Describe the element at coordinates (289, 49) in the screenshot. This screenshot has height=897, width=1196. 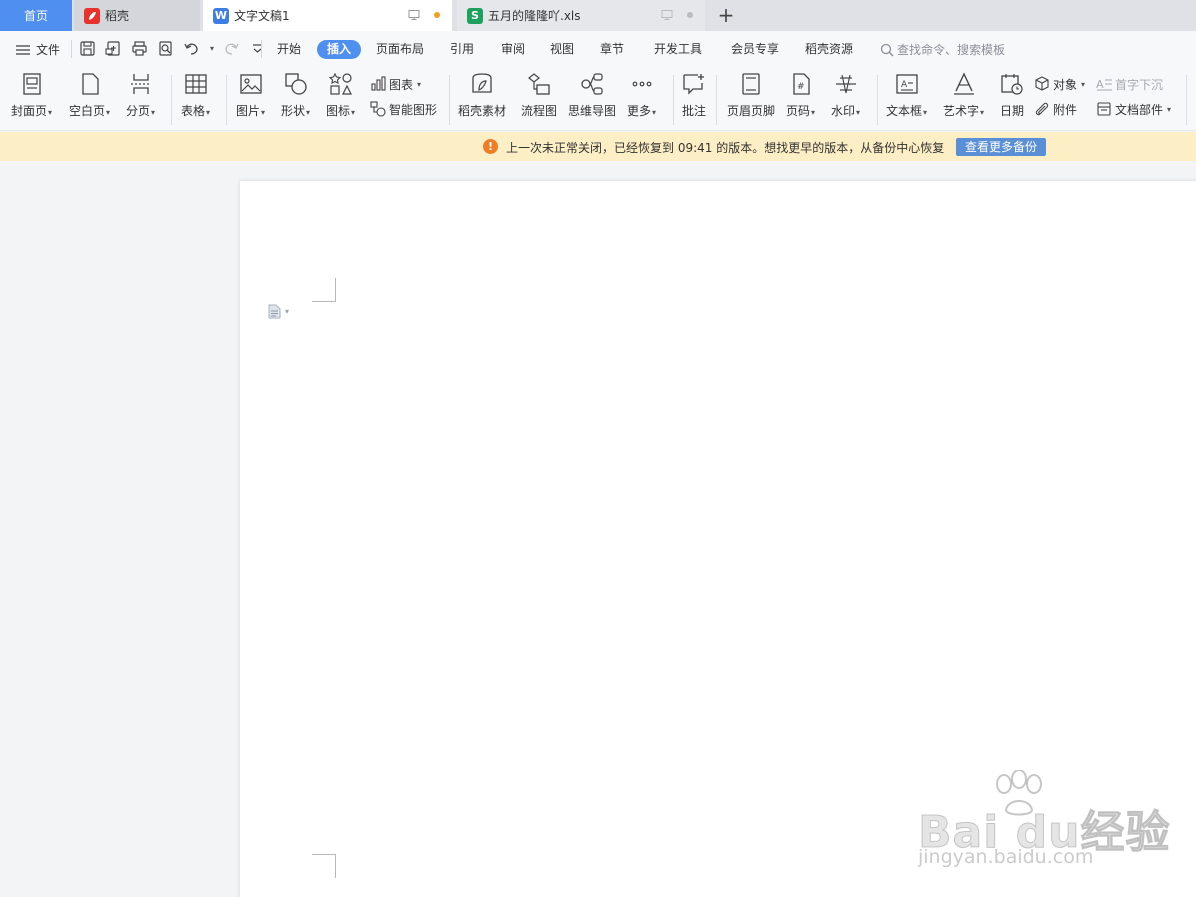
I see `menu-start: 开始` at that location.